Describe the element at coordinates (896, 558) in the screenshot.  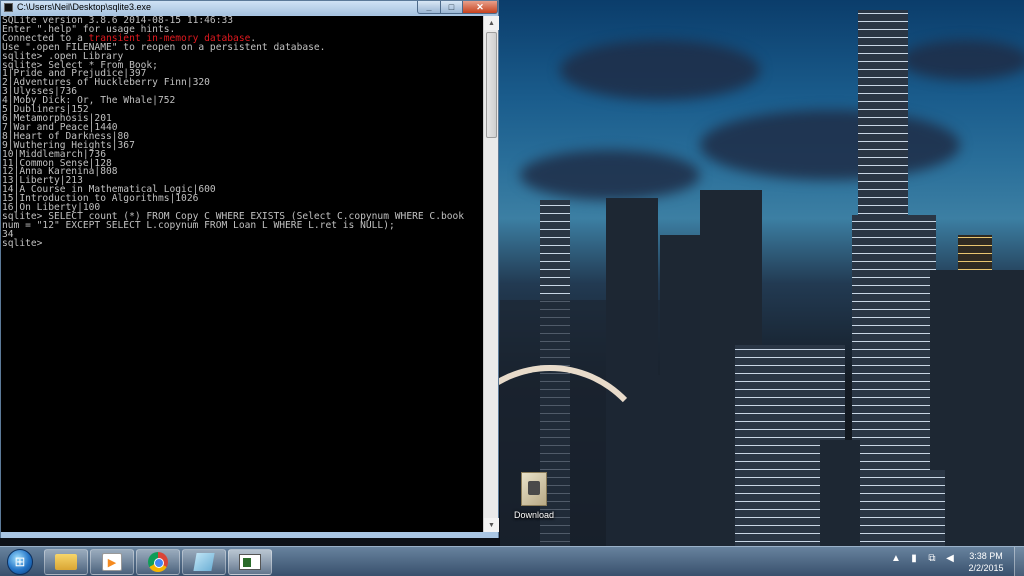
I see `show-hidden-icons-icon: ▲` at that location.